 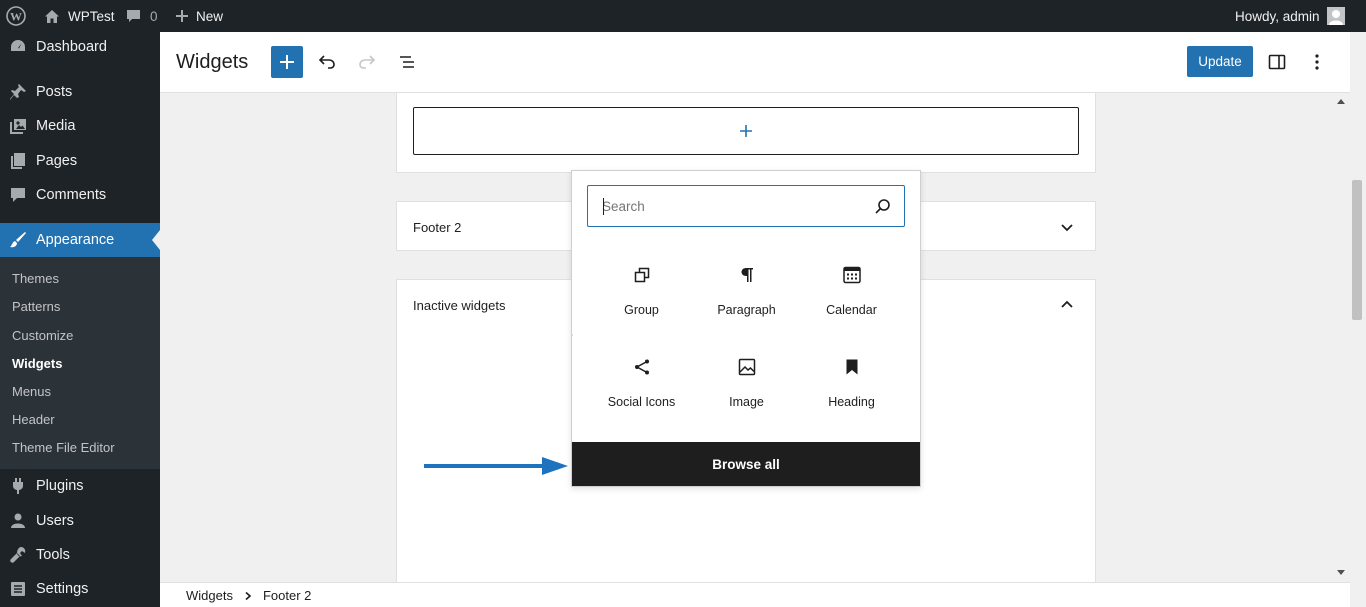 What do you see at coordinates (641, 310) in the screenshot?
I see `block-label: Group` at bounding box center [641, 310].